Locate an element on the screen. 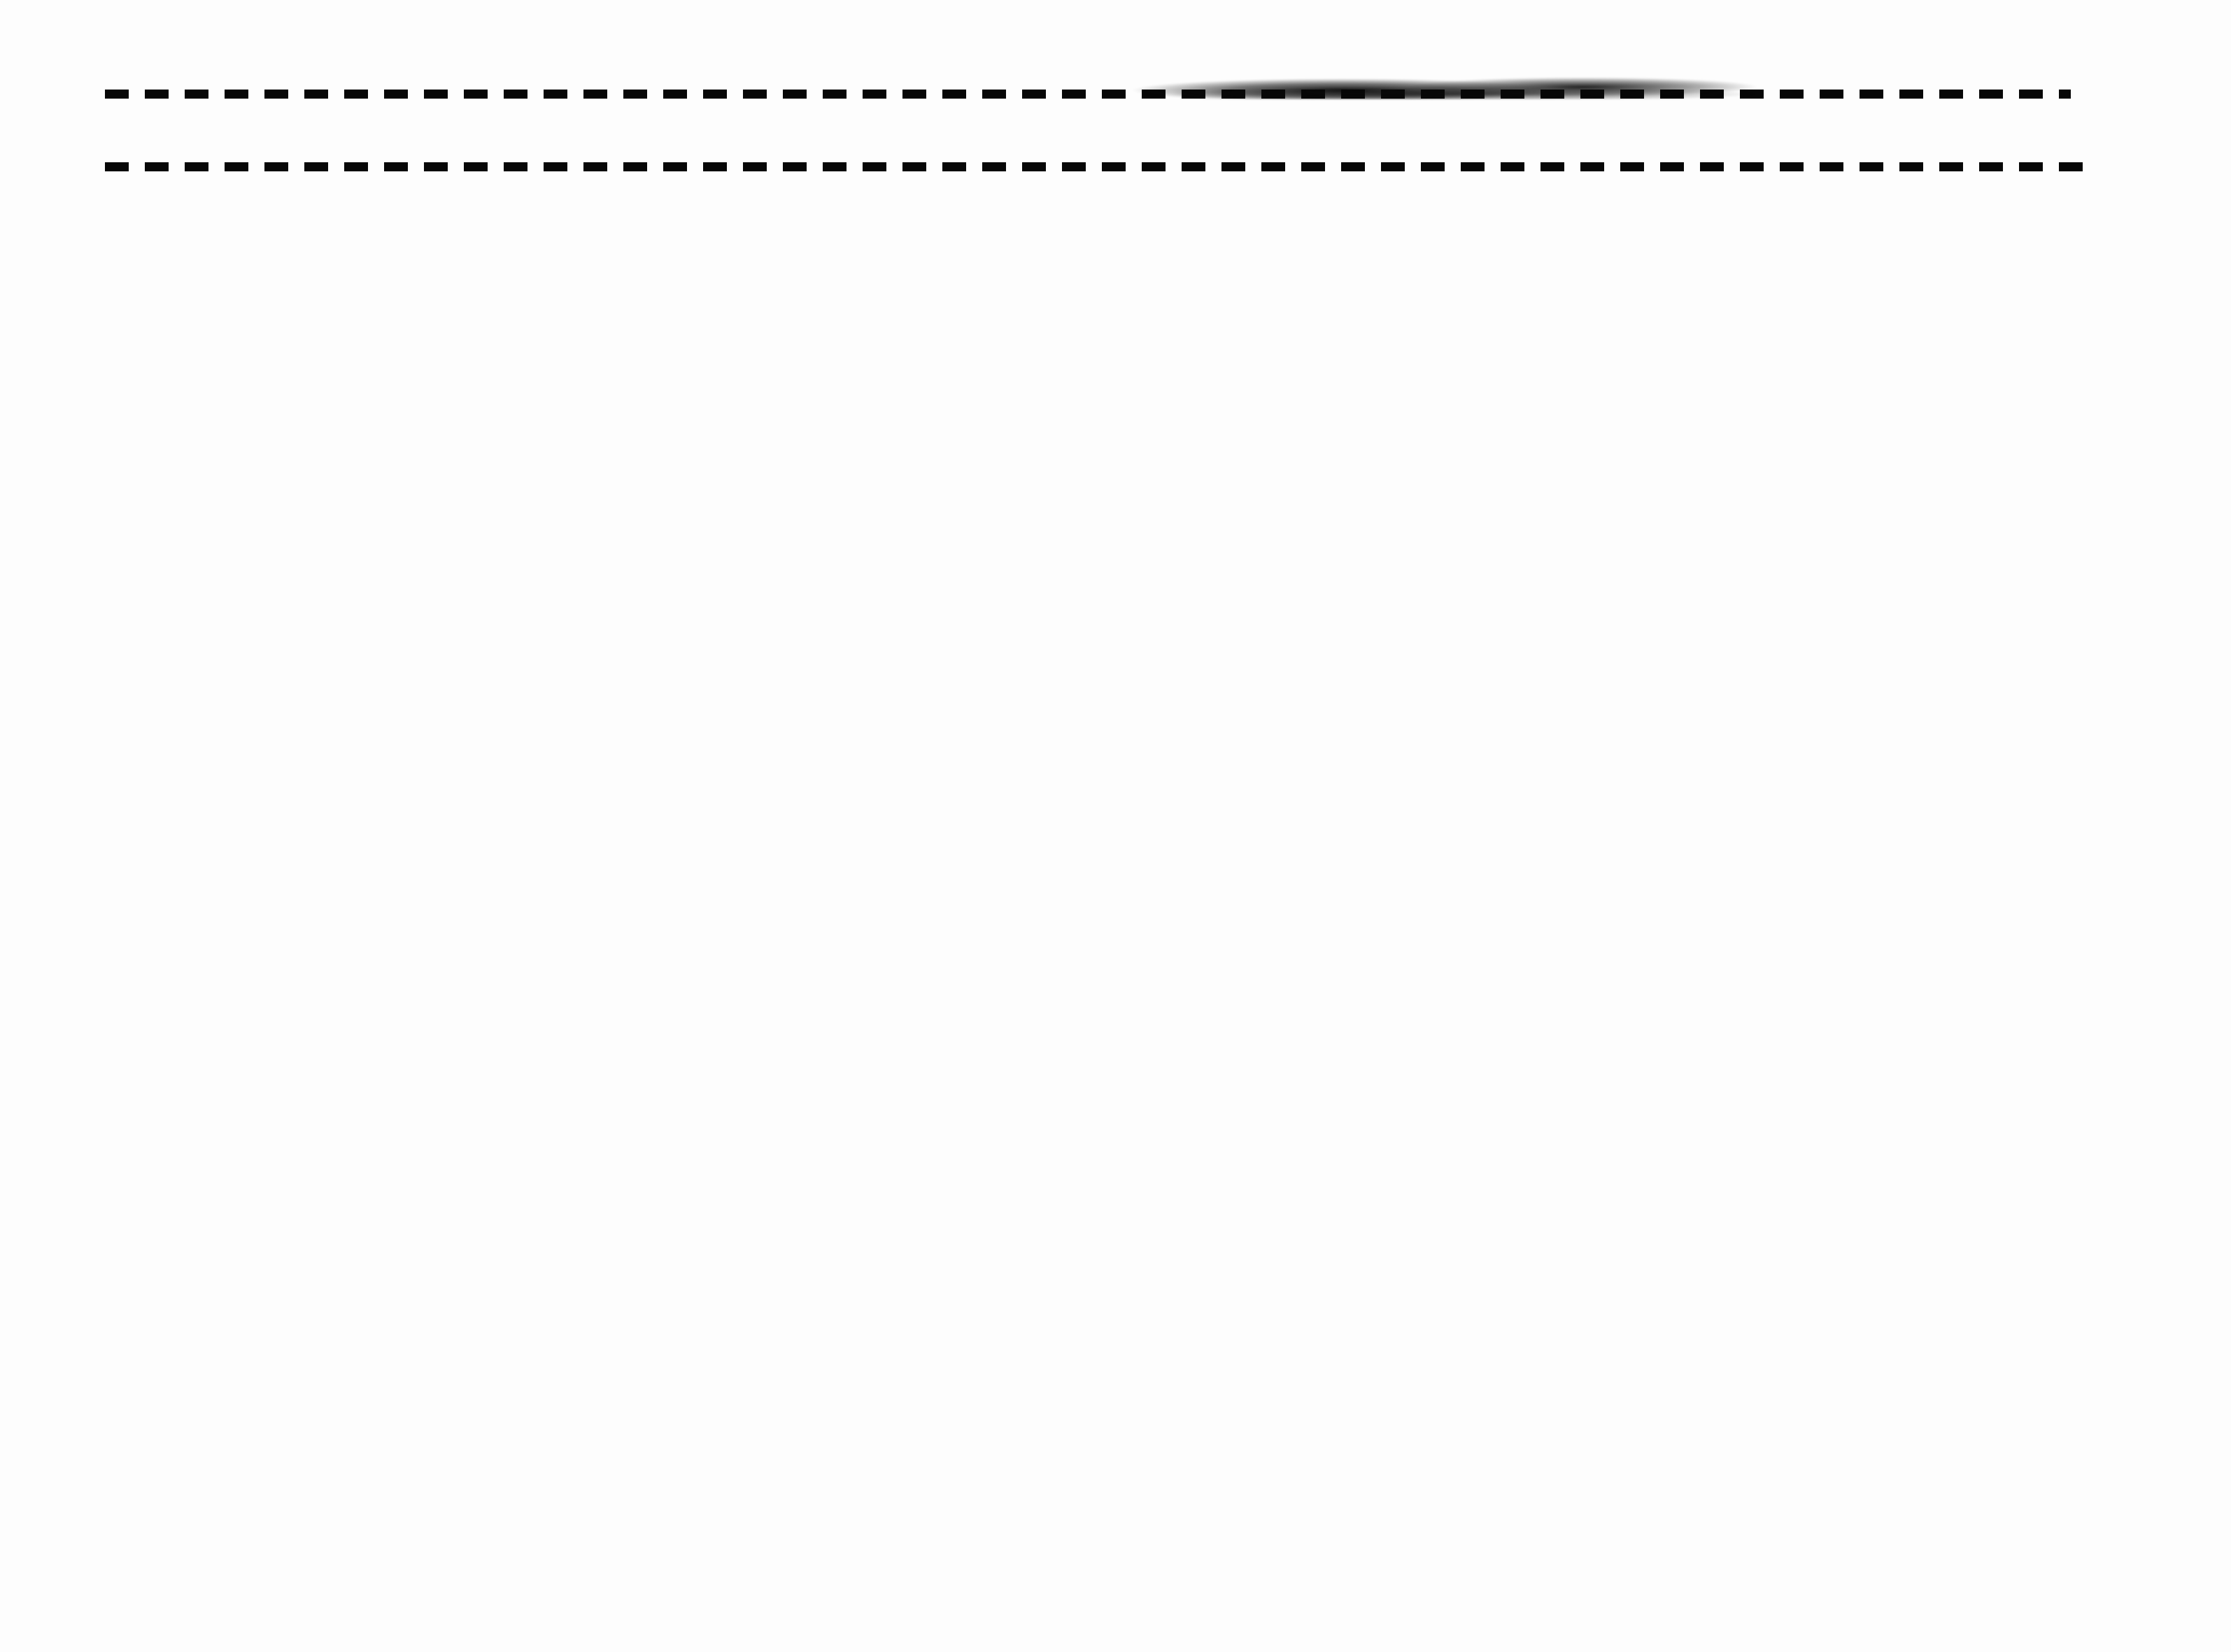 The image size is (2231, 1652). header-rule-top is located at coordinates (1088, 94).